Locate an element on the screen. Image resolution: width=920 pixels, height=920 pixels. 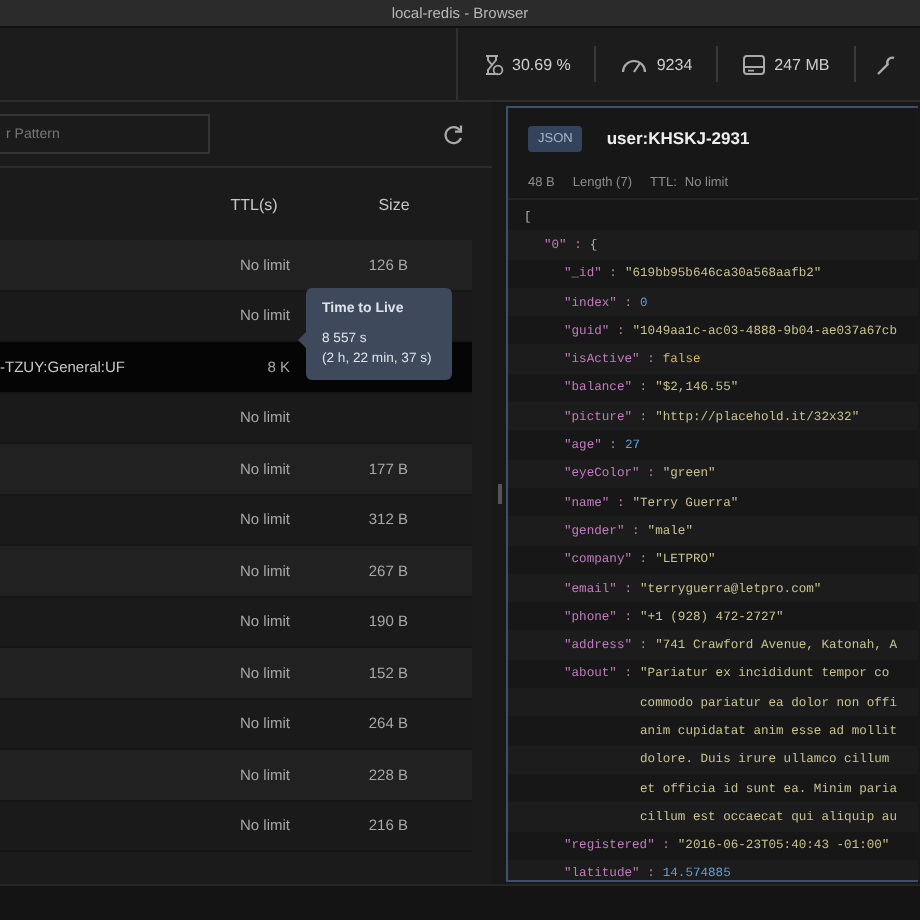
key-title: user:KHSKJ-2931 is located at coordinates (678, 138).